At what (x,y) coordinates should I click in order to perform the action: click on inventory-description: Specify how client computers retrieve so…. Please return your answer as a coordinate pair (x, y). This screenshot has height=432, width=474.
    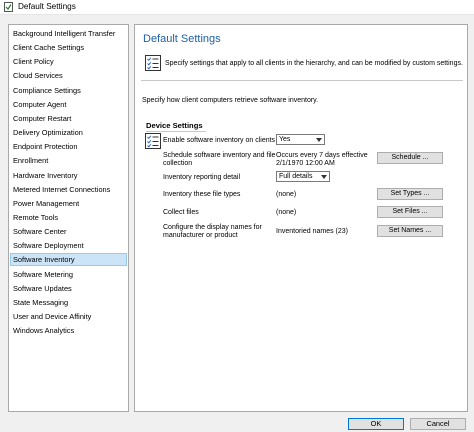
    Looking at the image, I should click on (230, 100).